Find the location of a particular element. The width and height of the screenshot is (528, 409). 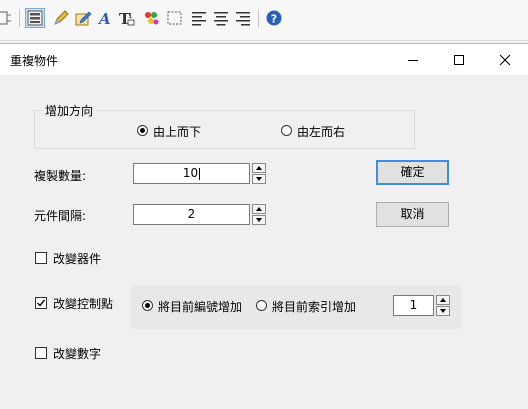

close-button is located at coordinates (505, 59).